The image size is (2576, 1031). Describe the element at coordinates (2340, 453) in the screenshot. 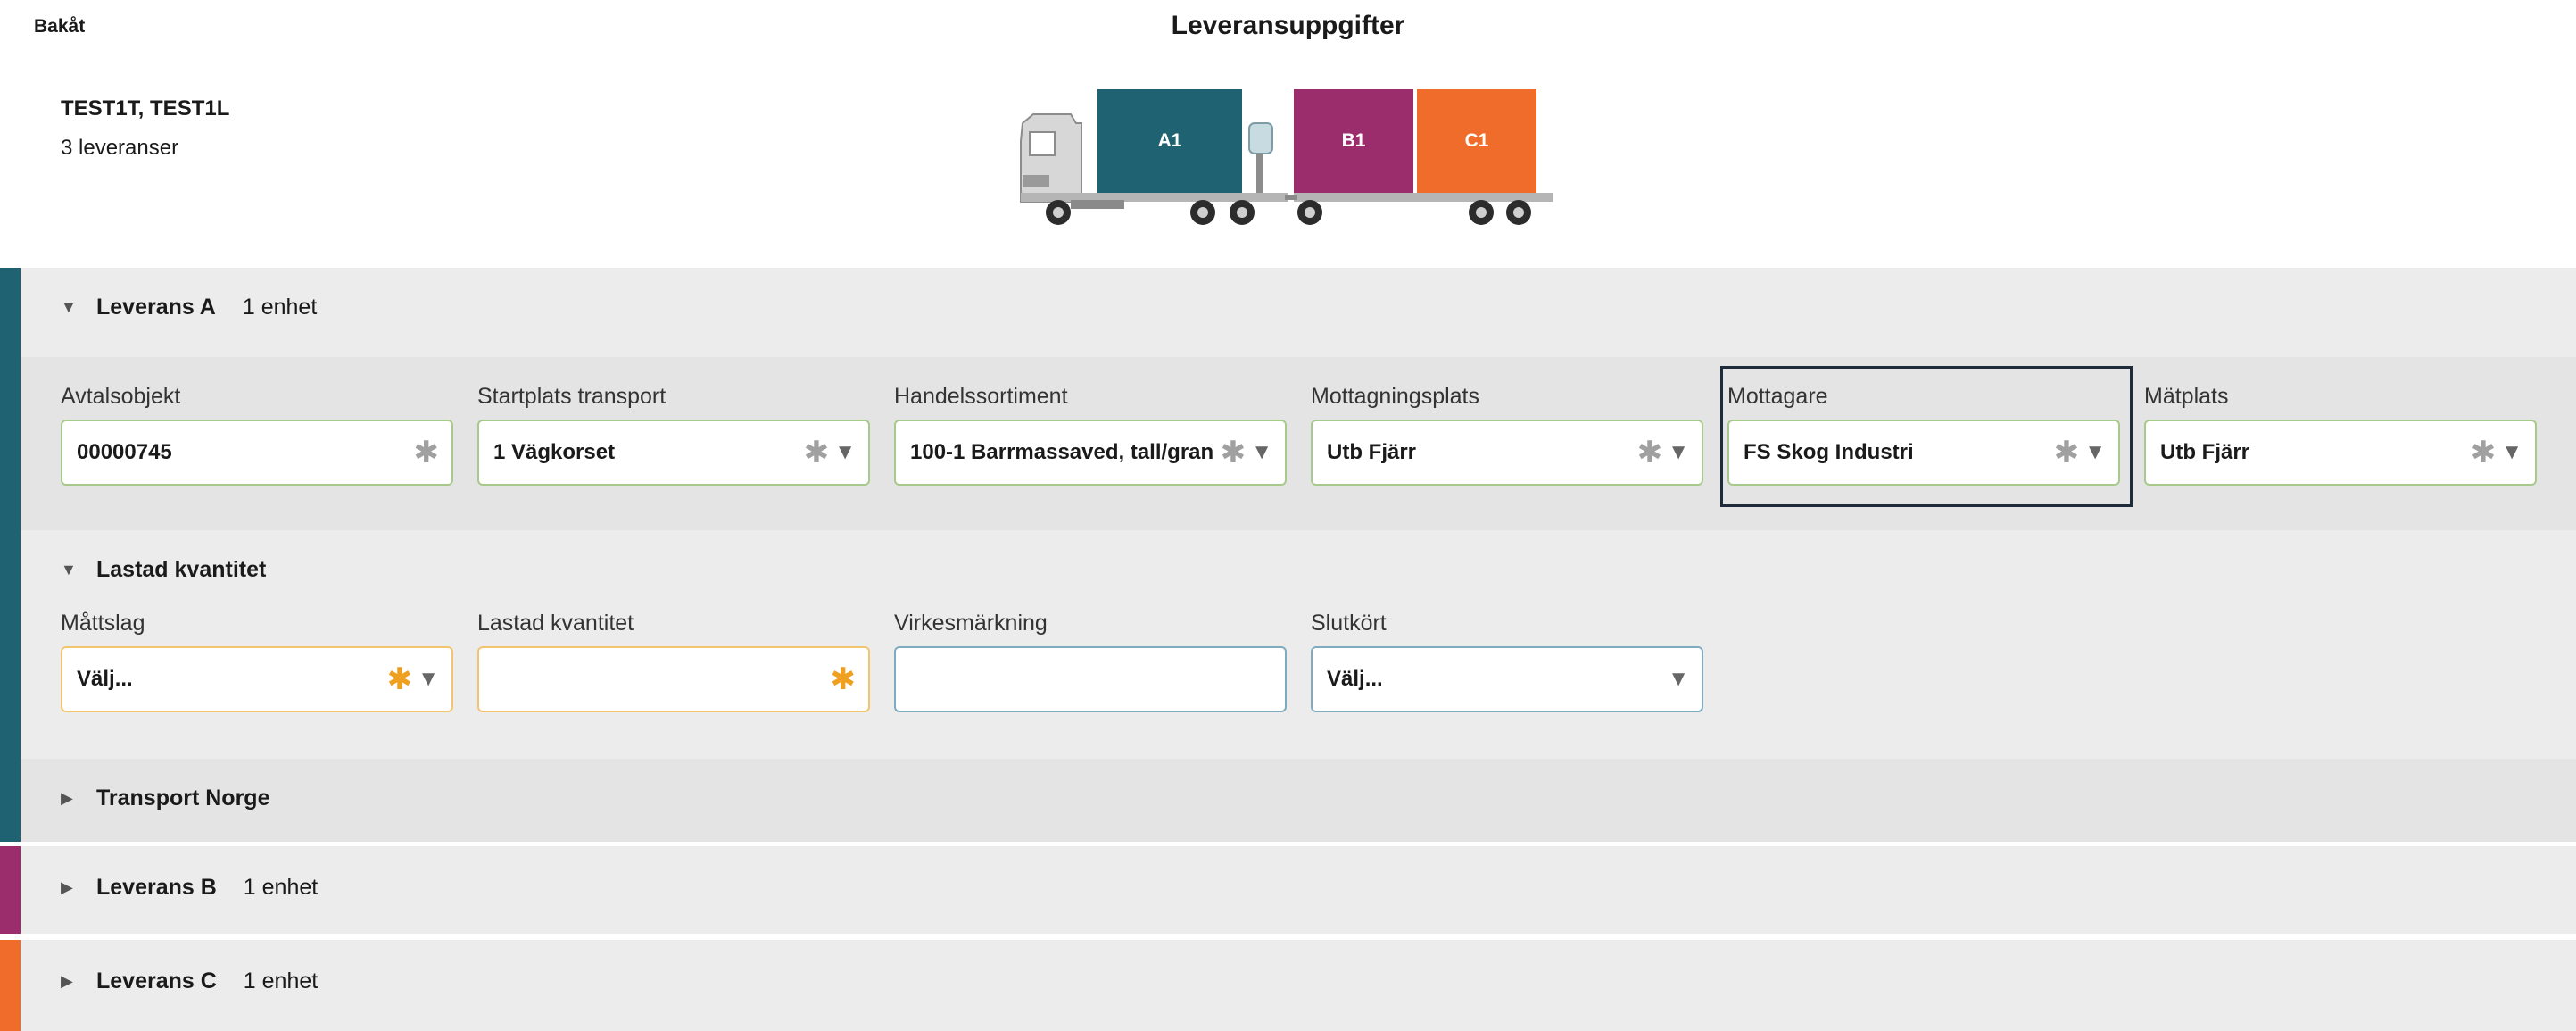

I see `matplats-select: Utb Fjärr ✱ ▼` at that location.